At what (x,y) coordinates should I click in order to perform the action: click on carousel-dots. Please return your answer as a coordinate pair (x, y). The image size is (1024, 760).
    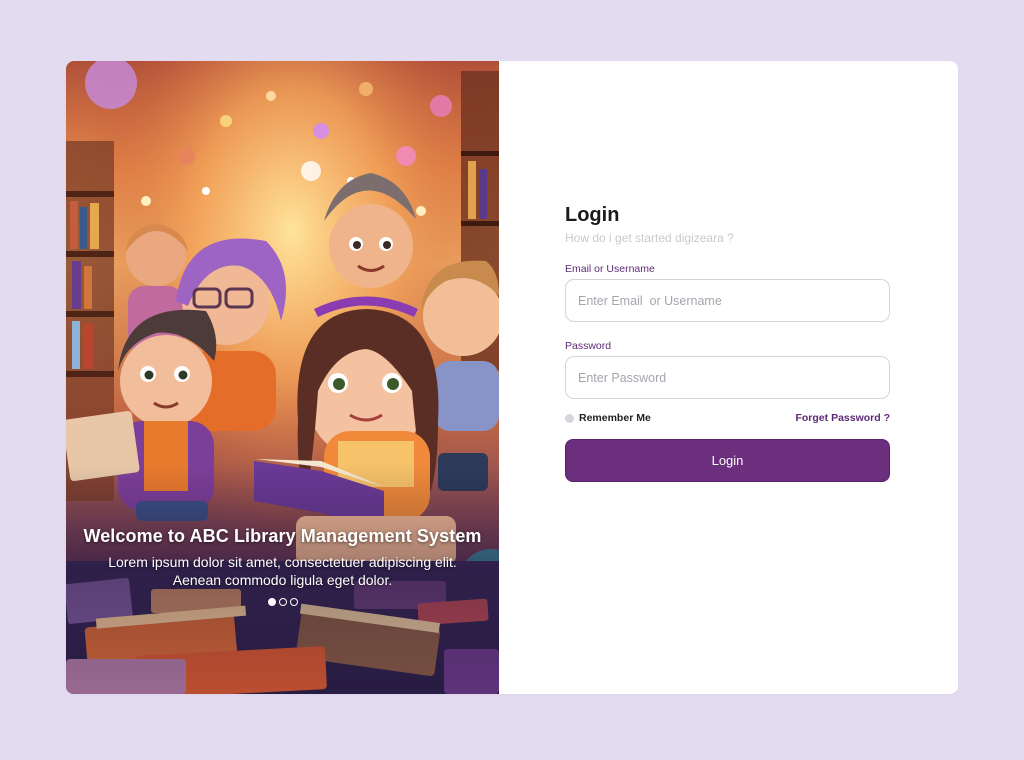
    Looking at the image, I should click on (282, 602).